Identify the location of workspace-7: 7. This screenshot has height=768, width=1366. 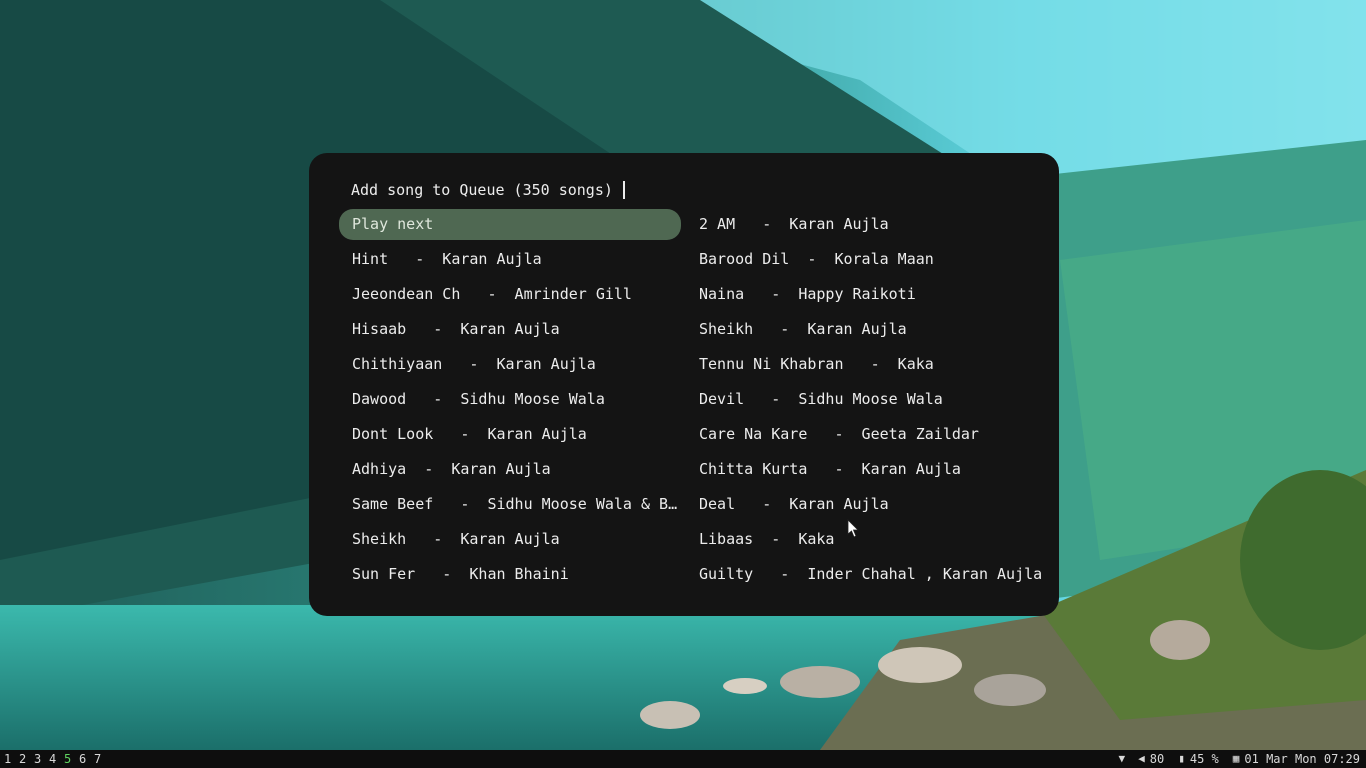
(101, 759).